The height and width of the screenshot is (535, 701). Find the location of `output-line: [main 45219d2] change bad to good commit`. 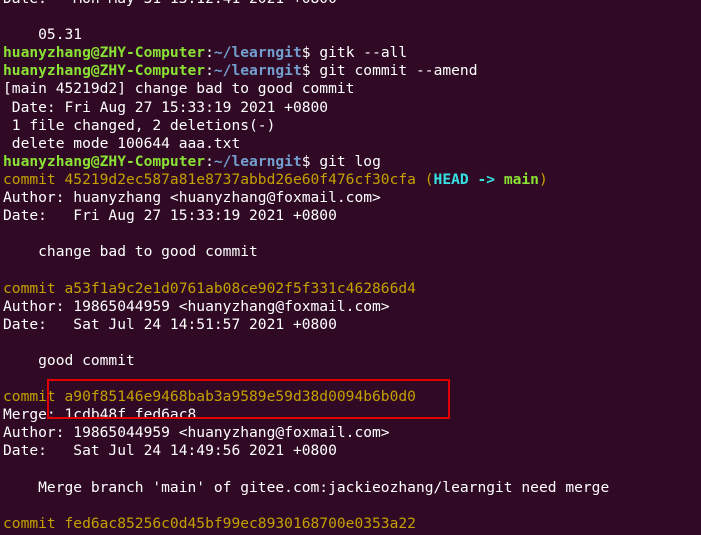

output-line: [main 45219d2] change bad to good commit is located at coordinates (179, 89).